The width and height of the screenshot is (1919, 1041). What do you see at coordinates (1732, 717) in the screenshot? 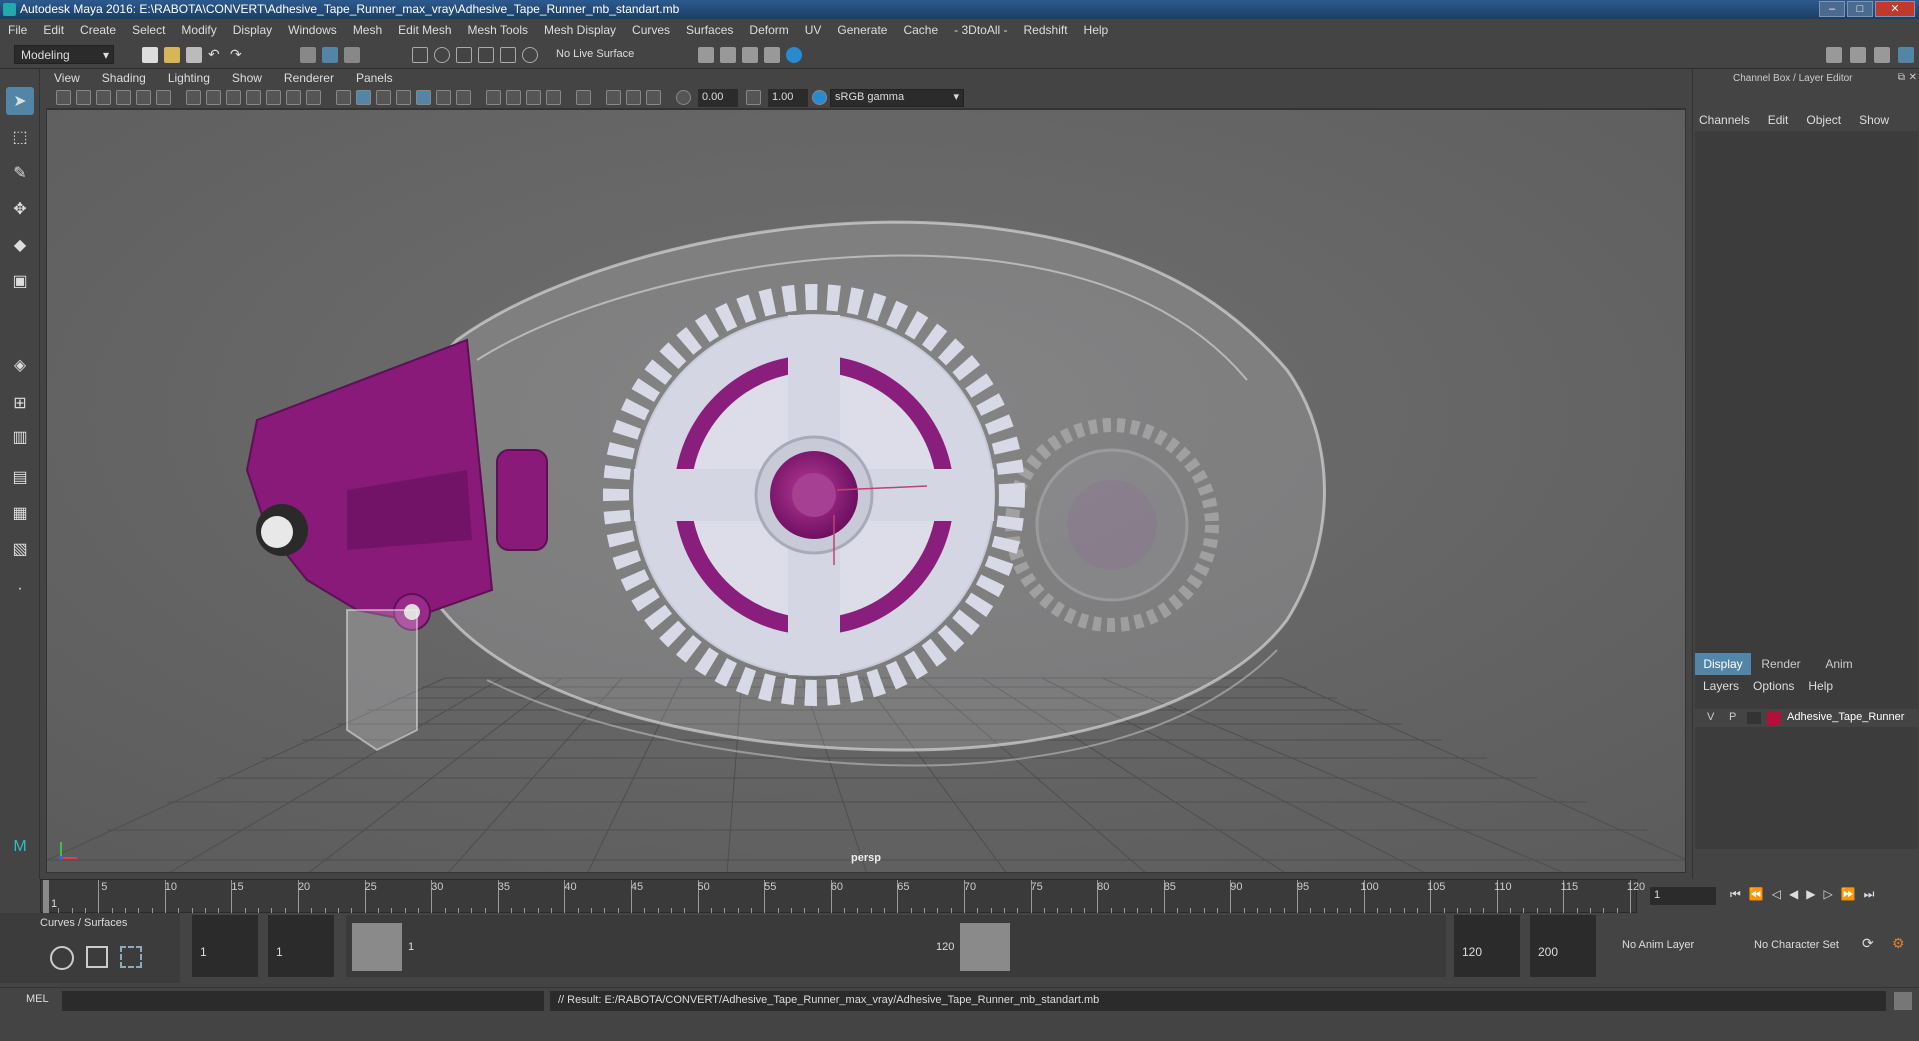
I see `layer-playback-toggle: P` at bounding box center [1732, 717].